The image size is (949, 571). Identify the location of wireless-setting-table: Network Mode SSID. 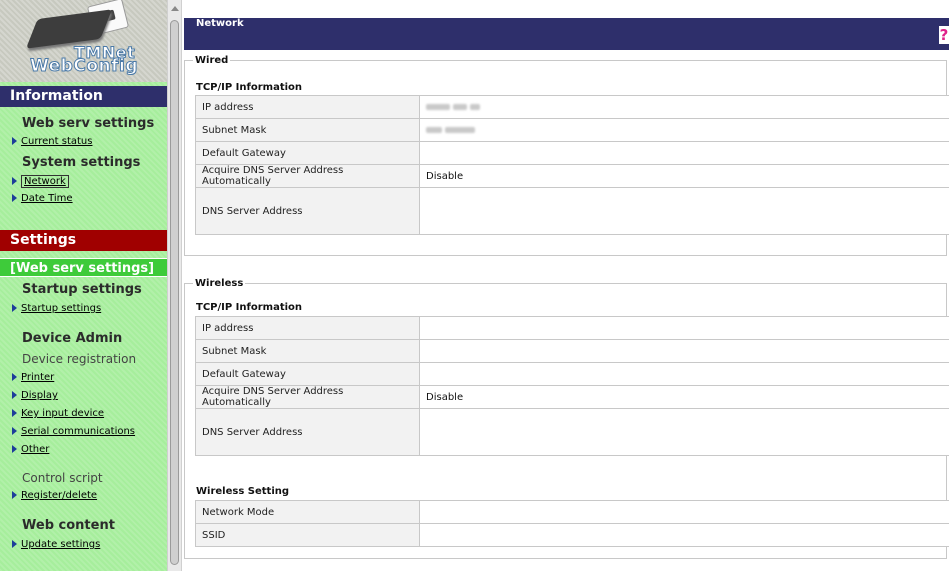
(572, 523).